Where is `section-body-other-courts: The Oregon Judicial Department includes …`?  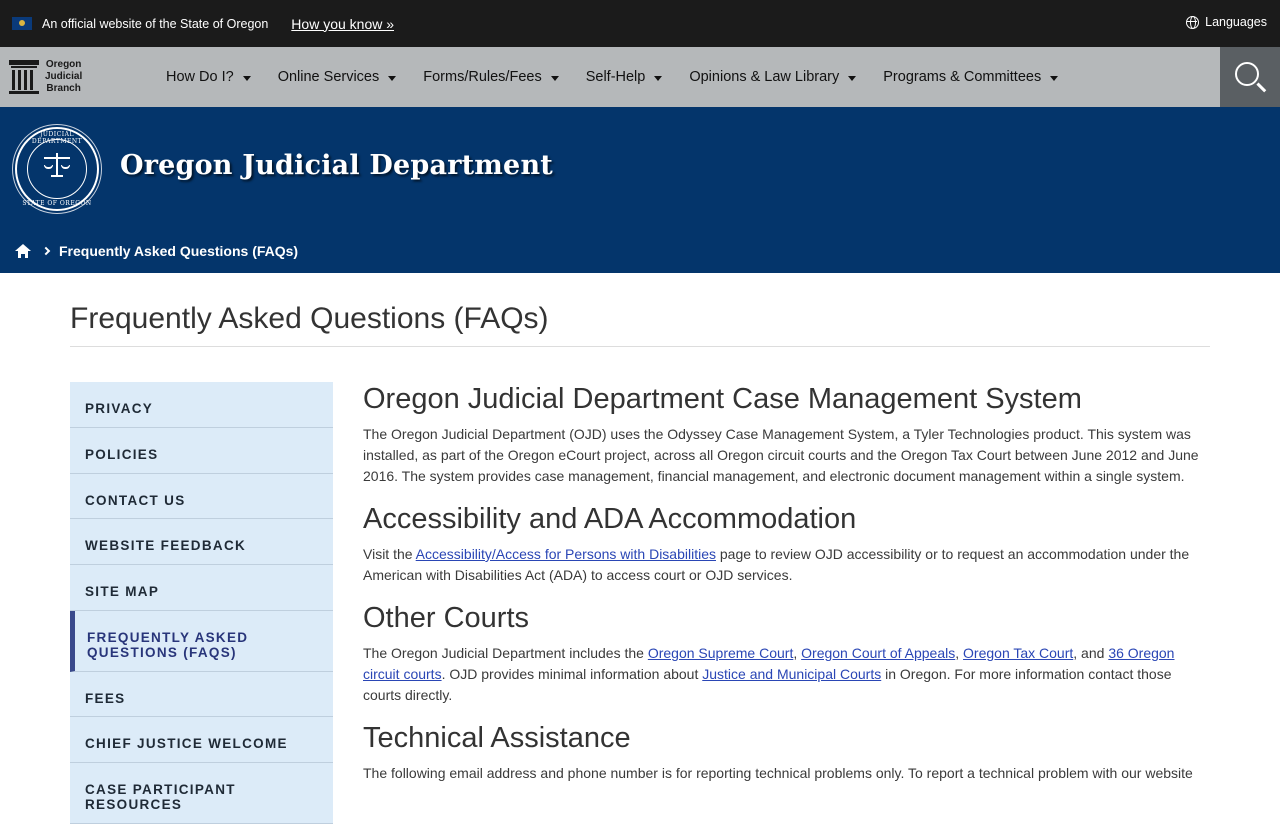
section-body-other-courts: The Oregon Judicial Department includes … is located at coordinates (769, 674).